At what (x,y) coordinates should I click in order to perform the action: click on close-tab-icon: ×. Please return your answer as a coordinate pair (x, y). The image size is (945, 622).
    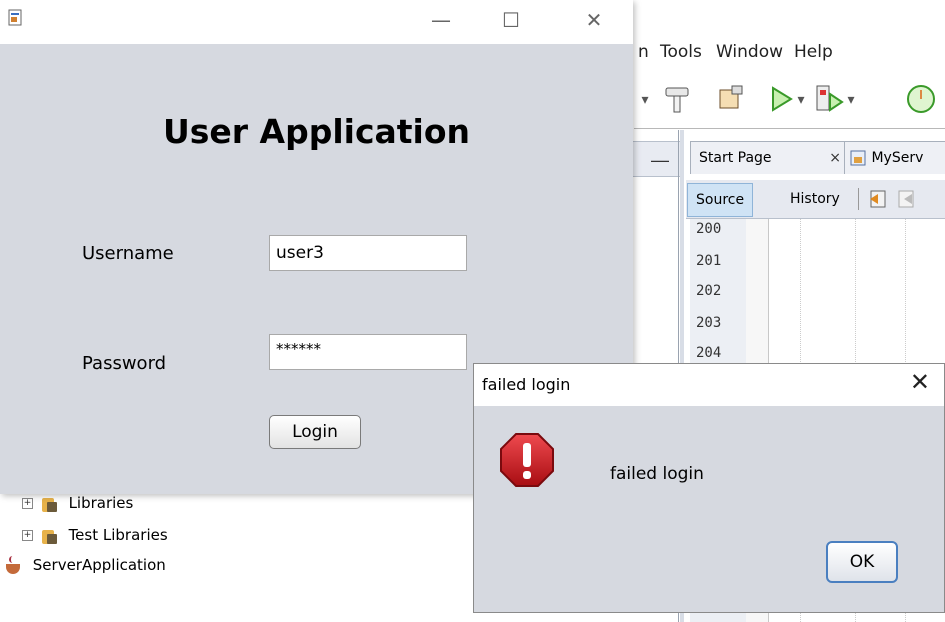
    Looking at the image, I should click on (835, 158).